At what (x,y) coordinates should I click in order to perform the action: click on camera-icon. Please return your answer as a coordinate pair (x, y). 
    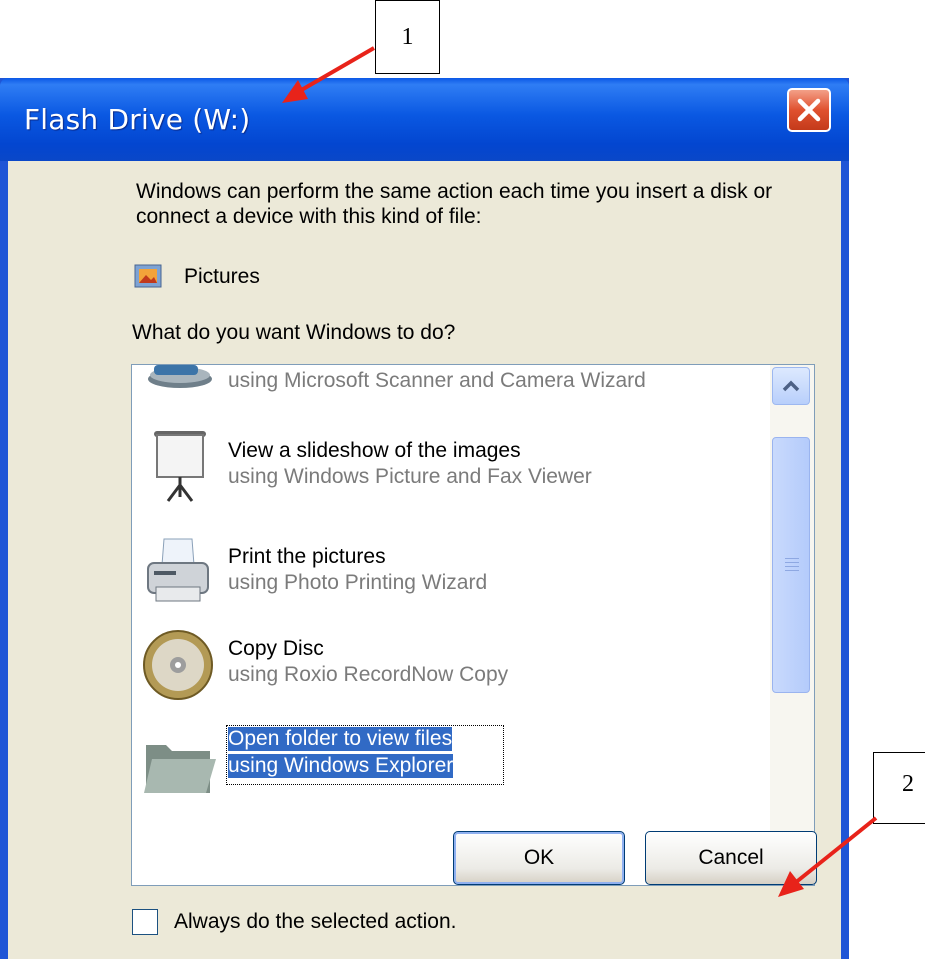
    Looking at the image, I should click on (180, 376).